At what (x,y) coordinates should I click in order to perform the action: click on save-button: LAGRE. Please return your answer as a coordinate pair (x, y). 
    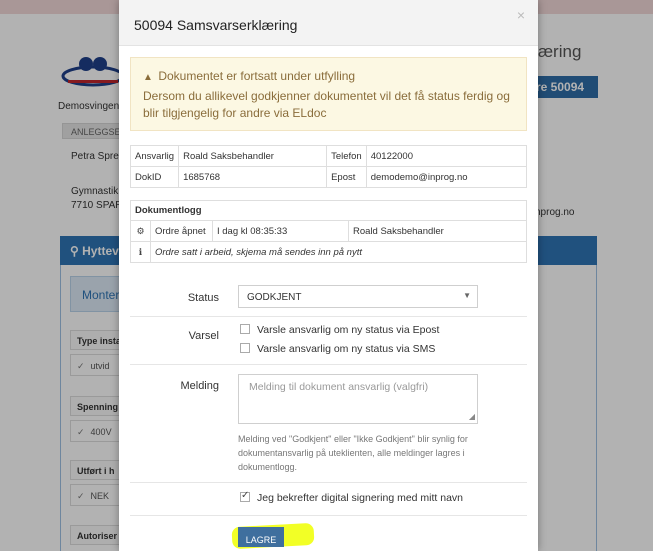
    Looking at the image, I should click on (261, 537).